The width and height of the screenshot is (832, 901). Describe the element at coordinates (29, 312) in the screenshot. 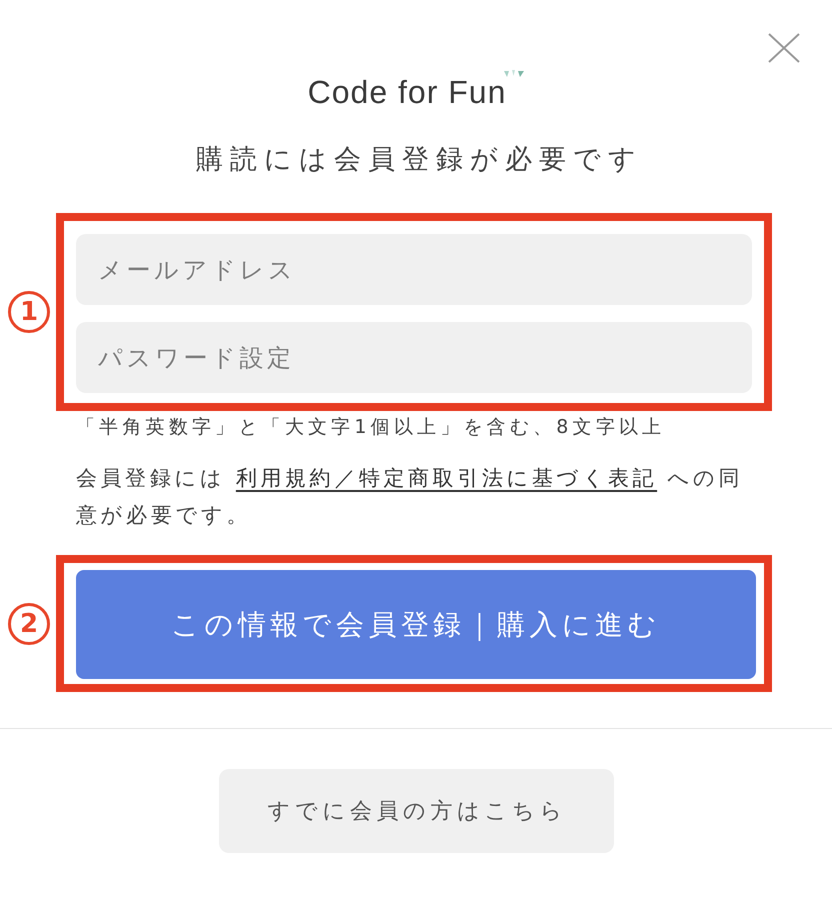

I see `step-marker: 1` at that location.